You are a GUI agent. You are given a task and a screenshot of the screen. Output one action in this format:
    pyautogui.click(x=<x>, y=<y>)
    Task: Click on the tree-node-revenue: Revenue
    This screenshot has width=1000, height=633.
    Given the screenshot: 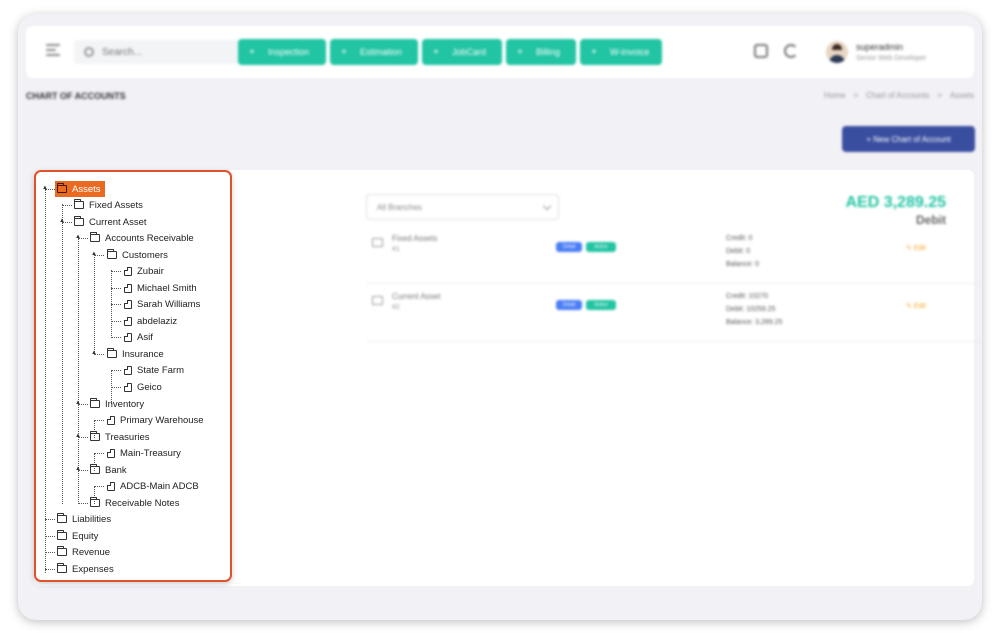 What is the action you would take?
    pyautogui.click(x=83, y=552)
    